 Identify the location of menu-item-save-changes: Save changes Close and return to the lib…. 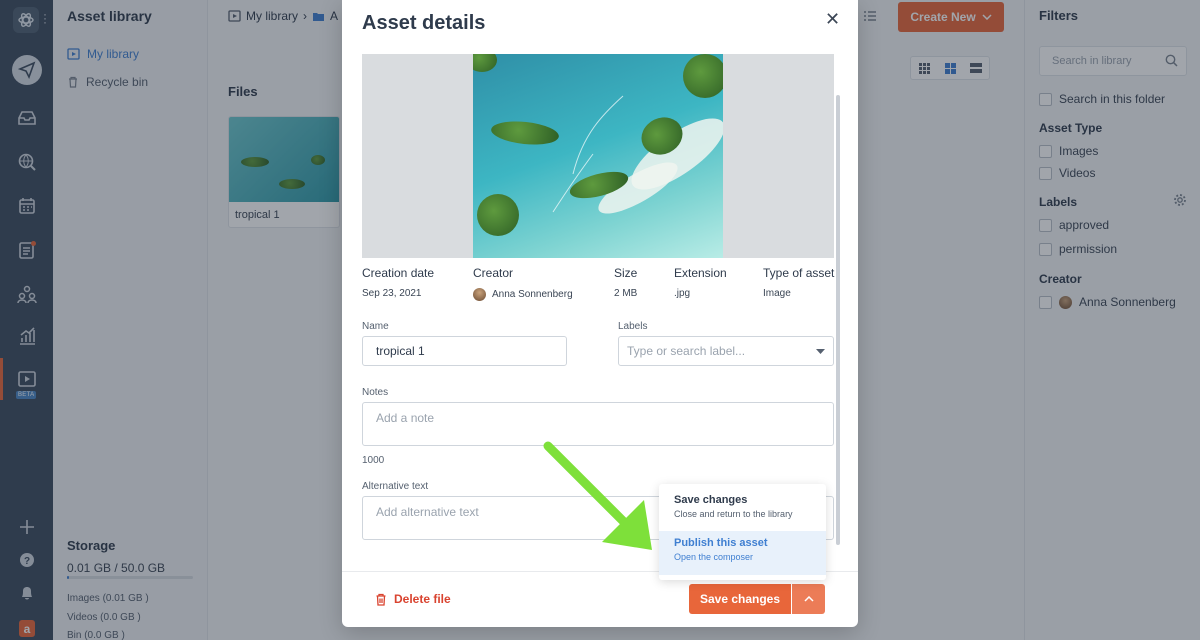
(742, 506).